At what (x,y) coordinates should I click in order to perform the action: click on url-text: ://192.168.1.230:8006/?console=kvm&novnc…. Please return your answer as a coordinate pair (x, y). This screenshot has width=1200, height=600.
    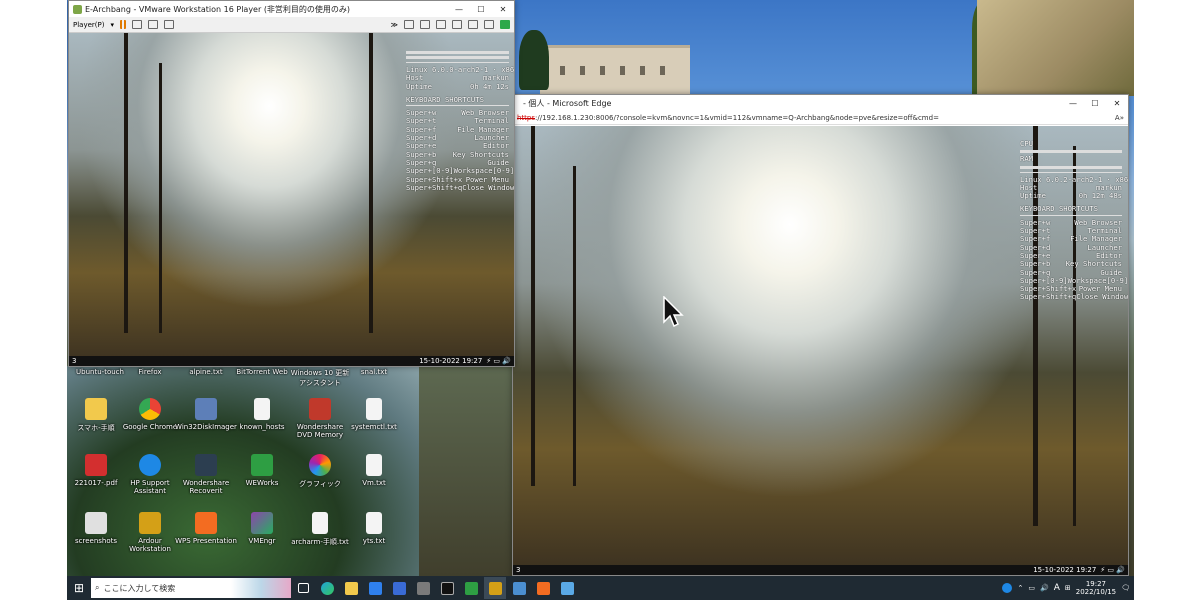
    Looking at the image, I should click on (737, 117).